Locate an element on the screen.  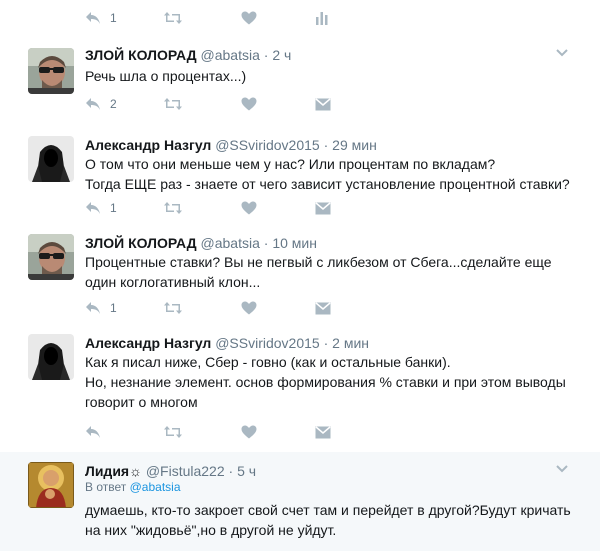
timestamp: 2 ч is located at coordinates (281, 55).